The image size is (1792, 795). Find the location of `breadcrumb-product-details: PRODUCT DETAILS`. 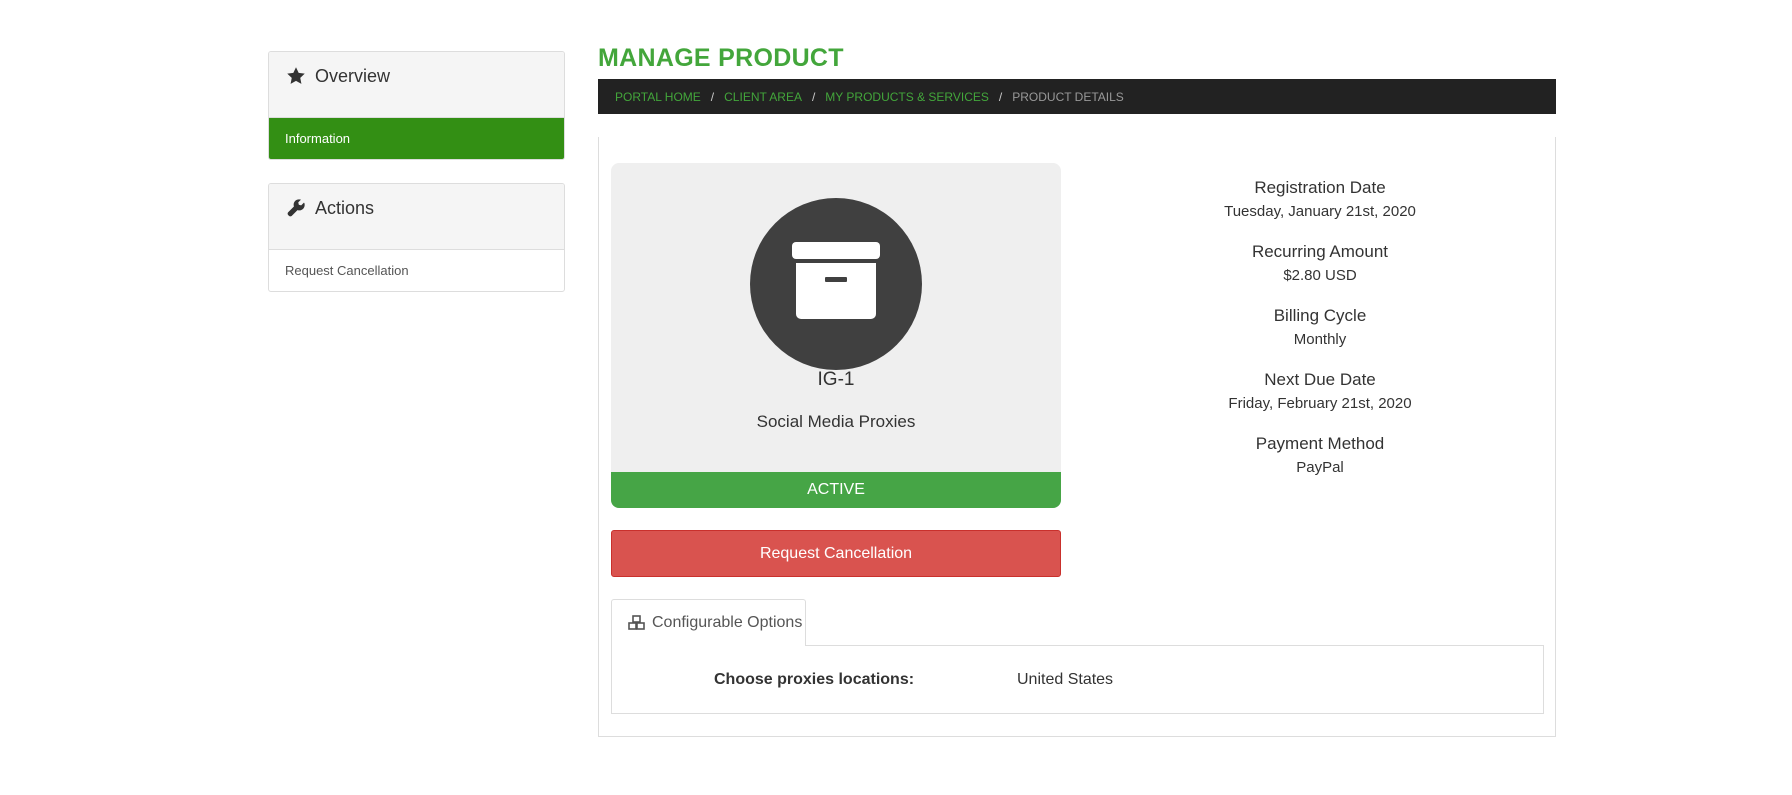

breadcrumb-product-details: PRODUCT DETAILS is located at coordinates (1068, 96).